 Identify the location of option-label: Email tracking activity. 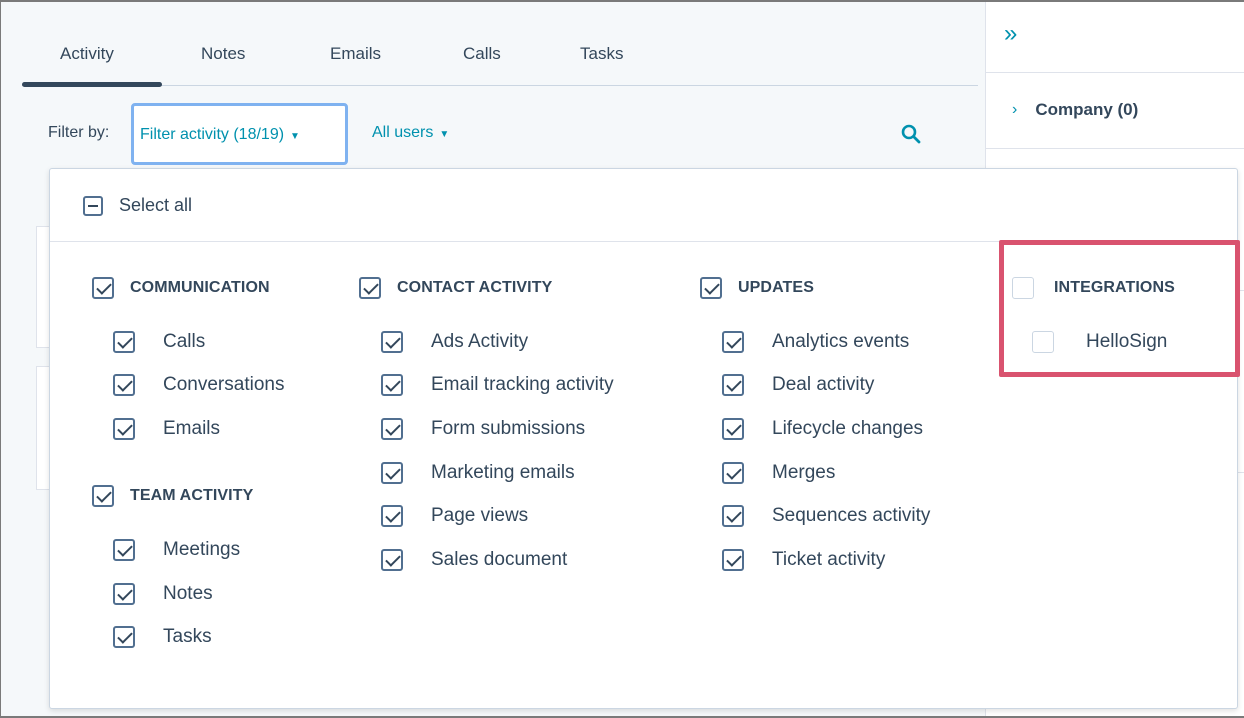
(522, 384).